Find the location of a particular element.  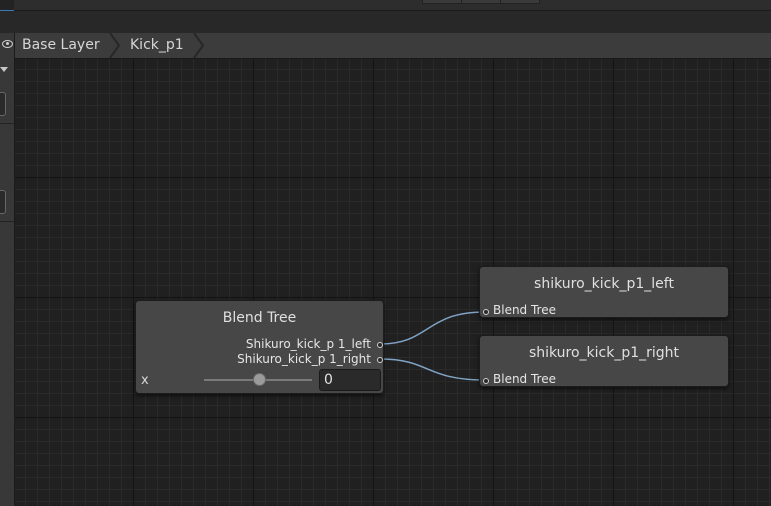

output-port-left is located at coordinates (380, 345).